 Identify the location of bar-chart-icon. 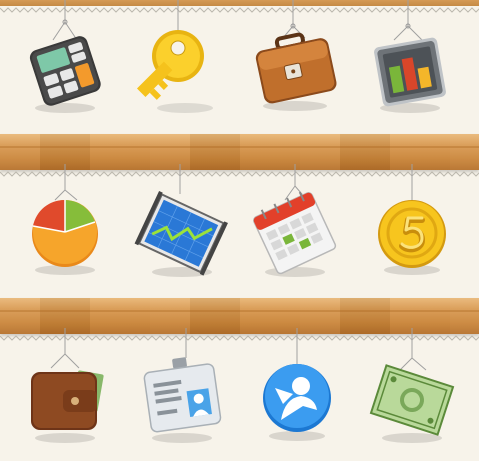
(410, 75).